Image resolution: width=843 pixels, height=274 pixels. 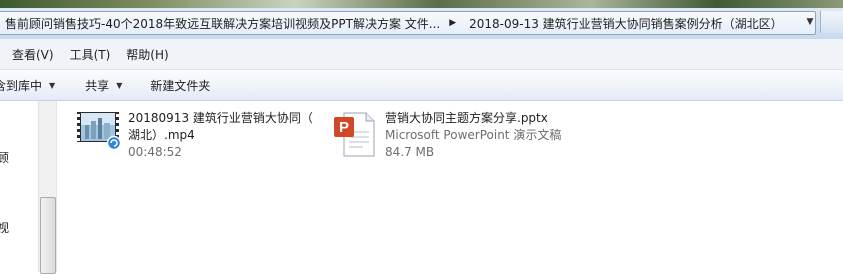 I want to click on address-dropdown-icon: ▼, so click(x=810, y=22).